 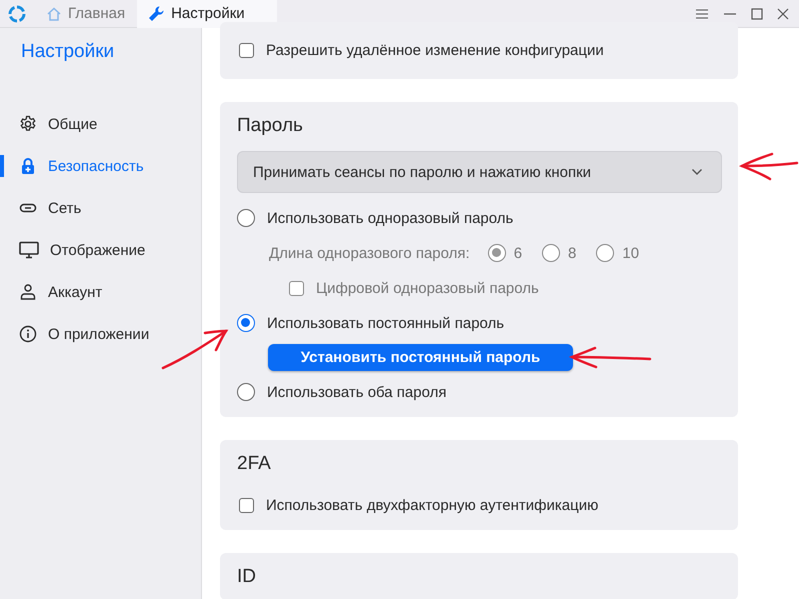 What do you see at coordinates (247, 577) in the screenshot?
I see `section-title: ID` at bounding box center [247, 577].